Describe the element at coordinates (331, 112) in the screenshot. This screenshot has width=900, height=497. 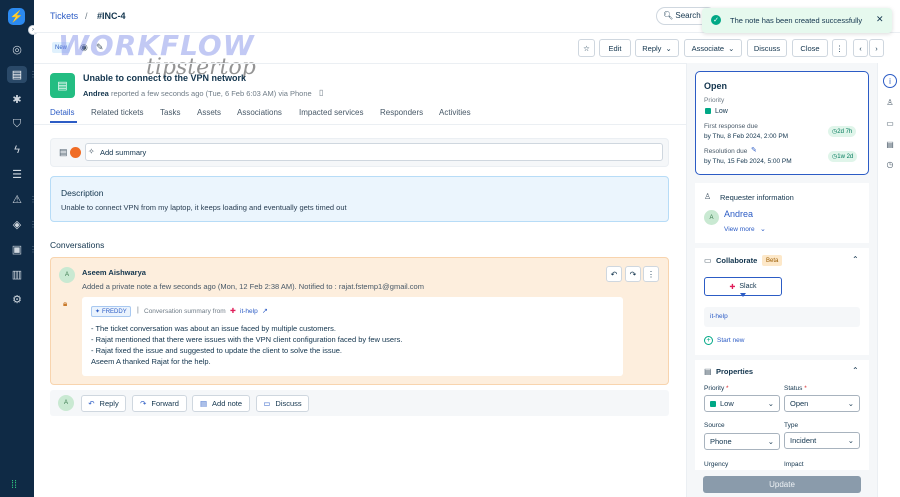
I see `tab-impacted-services: Impacted services` at that location.